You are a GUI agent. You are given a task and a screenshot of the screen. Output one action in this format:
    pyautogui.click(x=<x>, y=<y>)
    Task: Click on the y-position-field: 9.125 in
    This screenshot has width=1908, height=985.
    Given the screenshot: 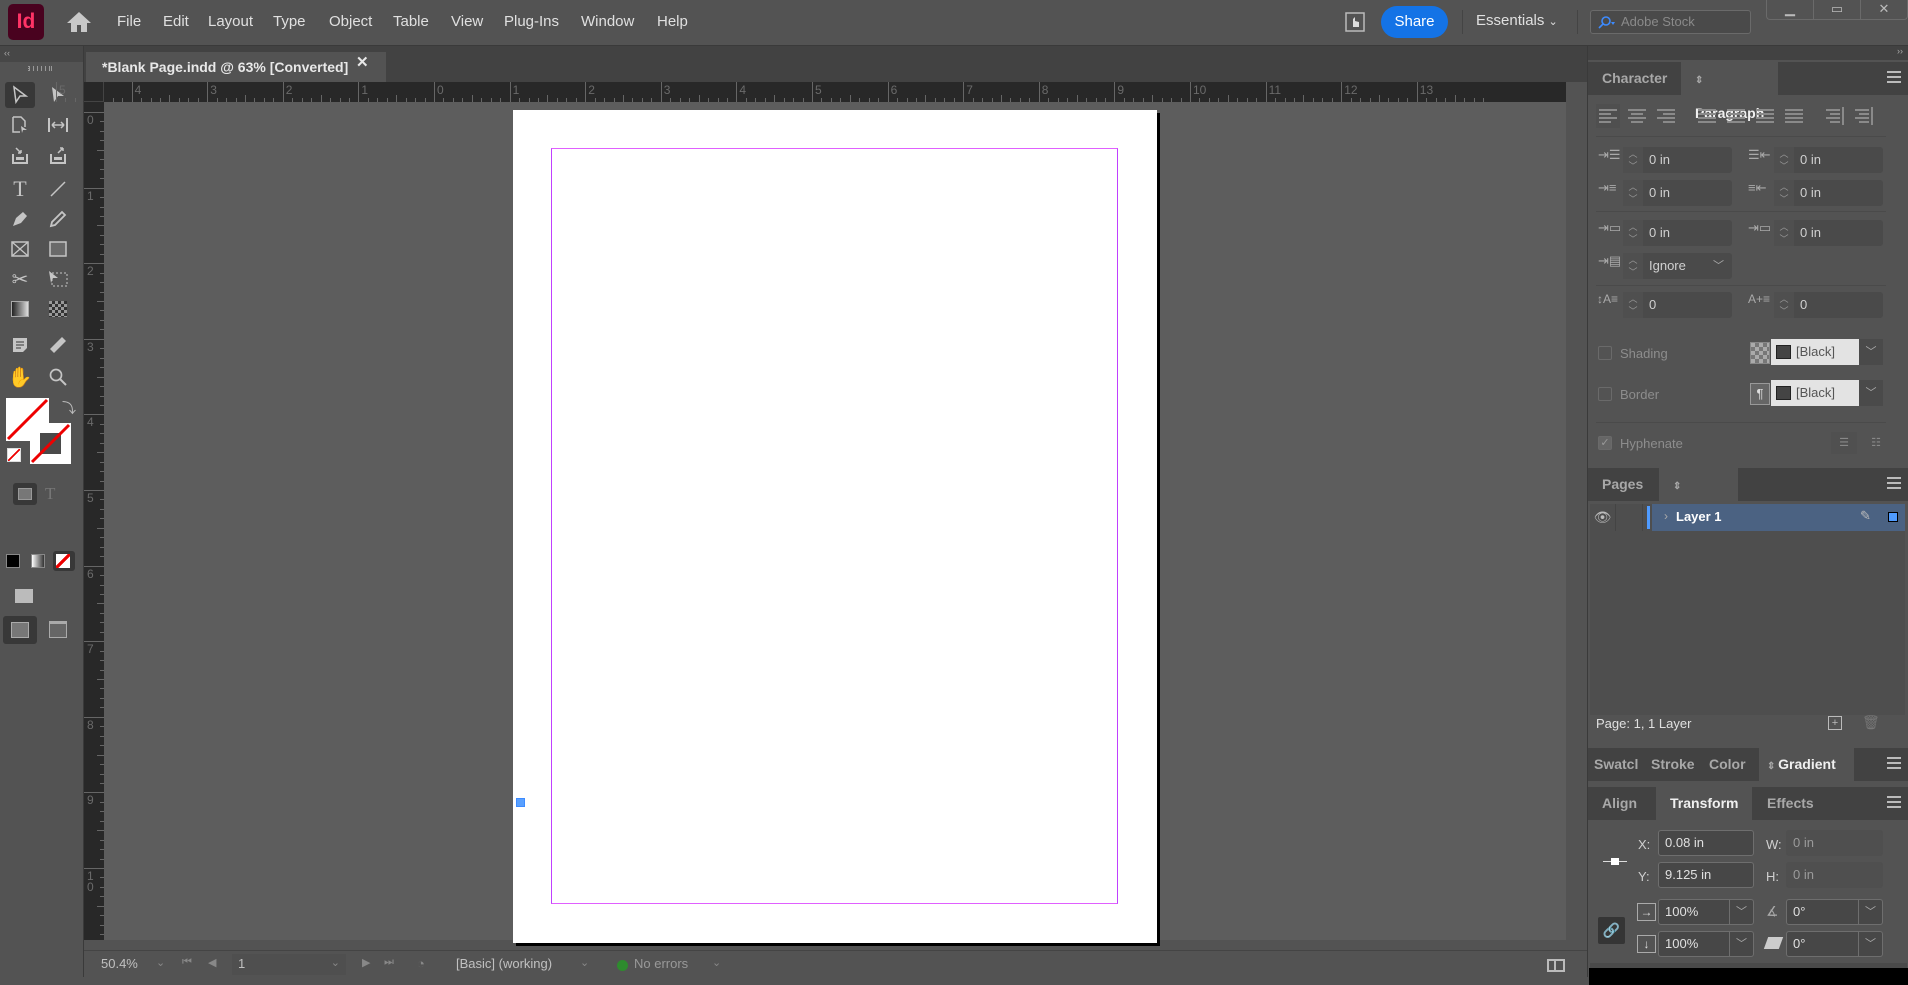 What is the action you would take?
    pyautogui.click(x=1706, y=875)
    